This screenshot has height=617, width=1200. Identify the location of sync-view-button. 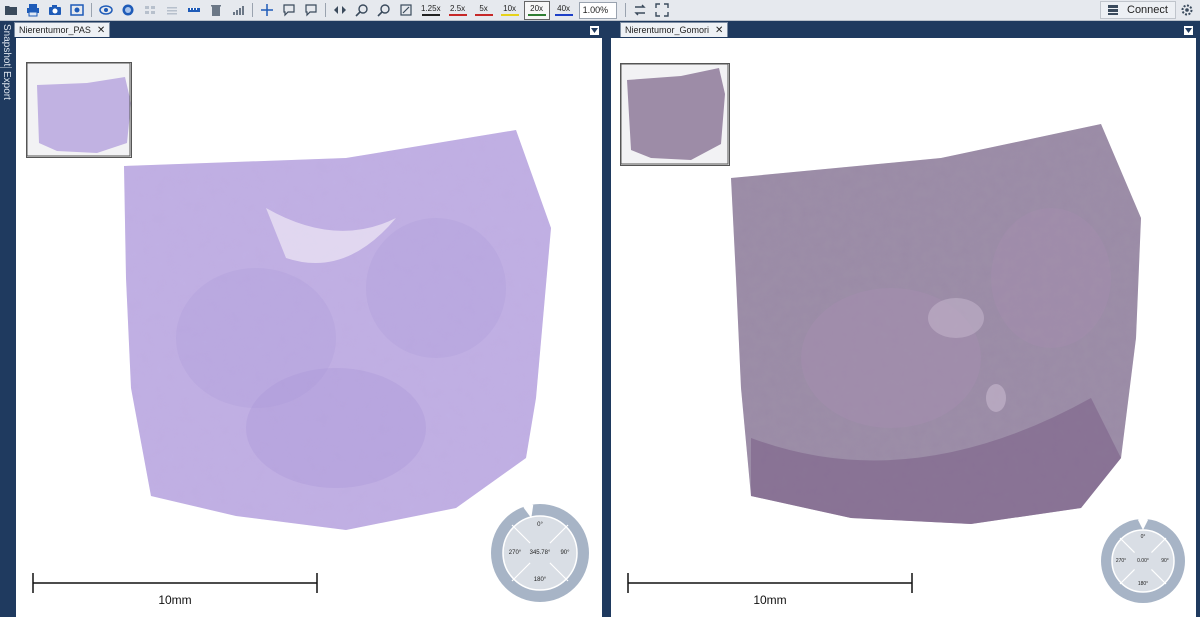
(106, 10).